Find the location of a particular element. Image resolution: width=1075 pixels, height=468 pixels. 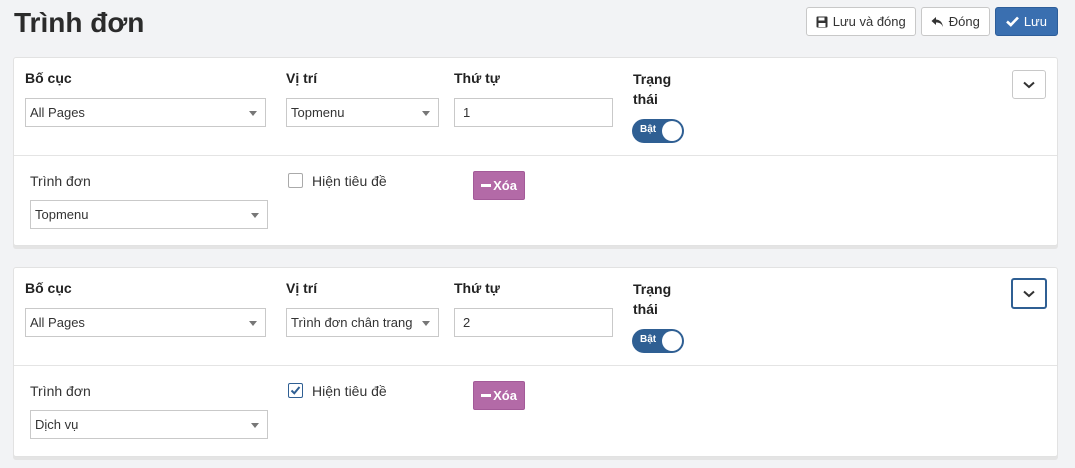

menu-select: Dịch vụ is located at coordinates (149, 424).